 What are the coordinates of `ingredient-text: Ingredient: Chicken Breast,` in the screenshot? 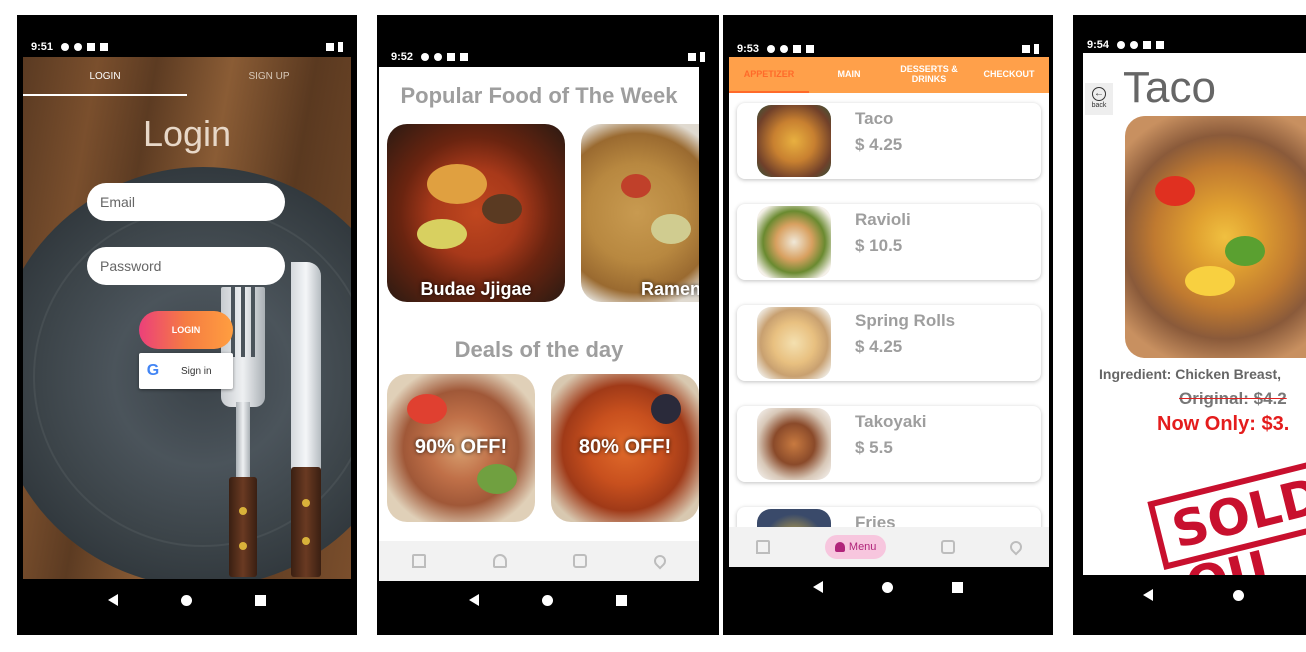 It's located at (1190, 374).